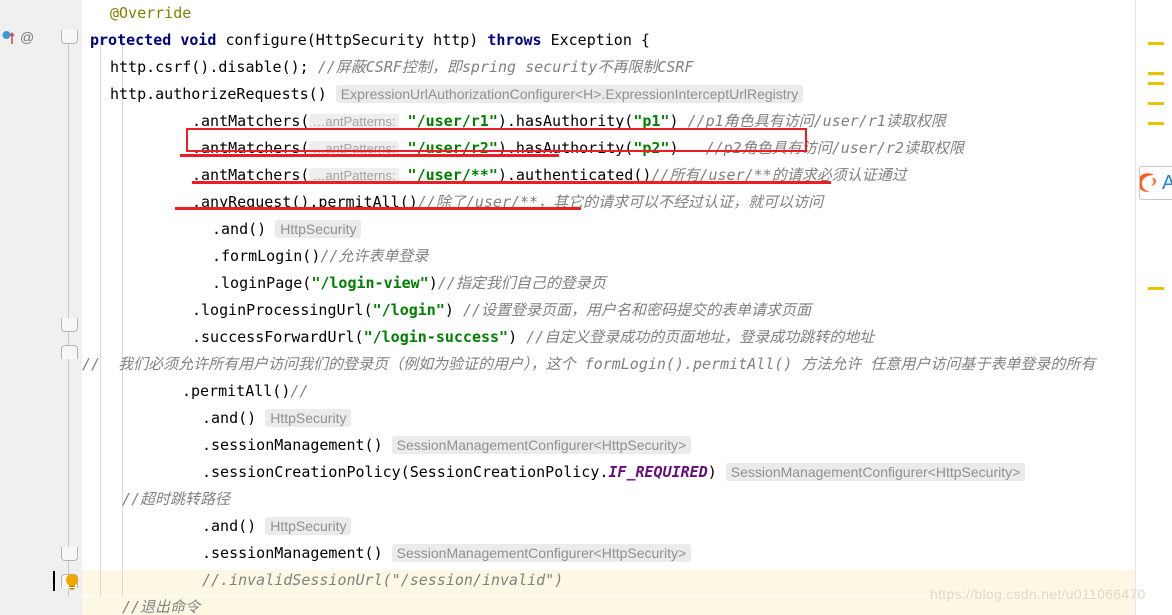 Image resolution: width=1172 pixels, height=615 pixels. What do you see at coordinates (69, 37) in the screenshot?
I see `fold-marker-start` at bounding box center [69, 37].